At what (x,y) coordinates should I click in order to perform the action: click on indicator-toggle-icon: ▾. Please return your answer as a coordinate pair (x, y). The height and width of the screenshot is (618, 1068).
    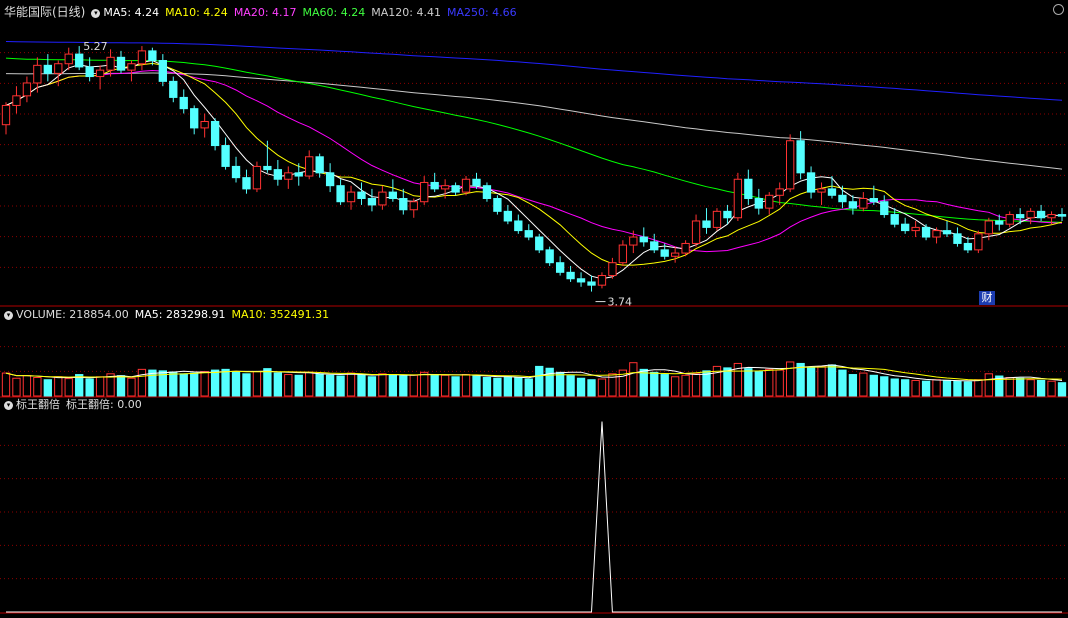
    Looking at the image, I should click on (8, 405).